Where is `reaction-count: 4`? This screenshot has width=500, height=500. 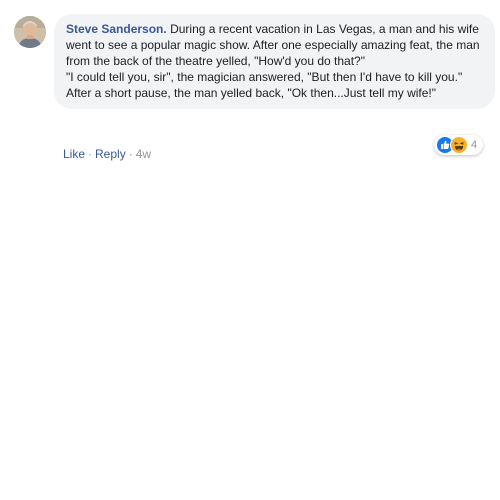
reaction-count: 4 is located at coordinates (474, 145).